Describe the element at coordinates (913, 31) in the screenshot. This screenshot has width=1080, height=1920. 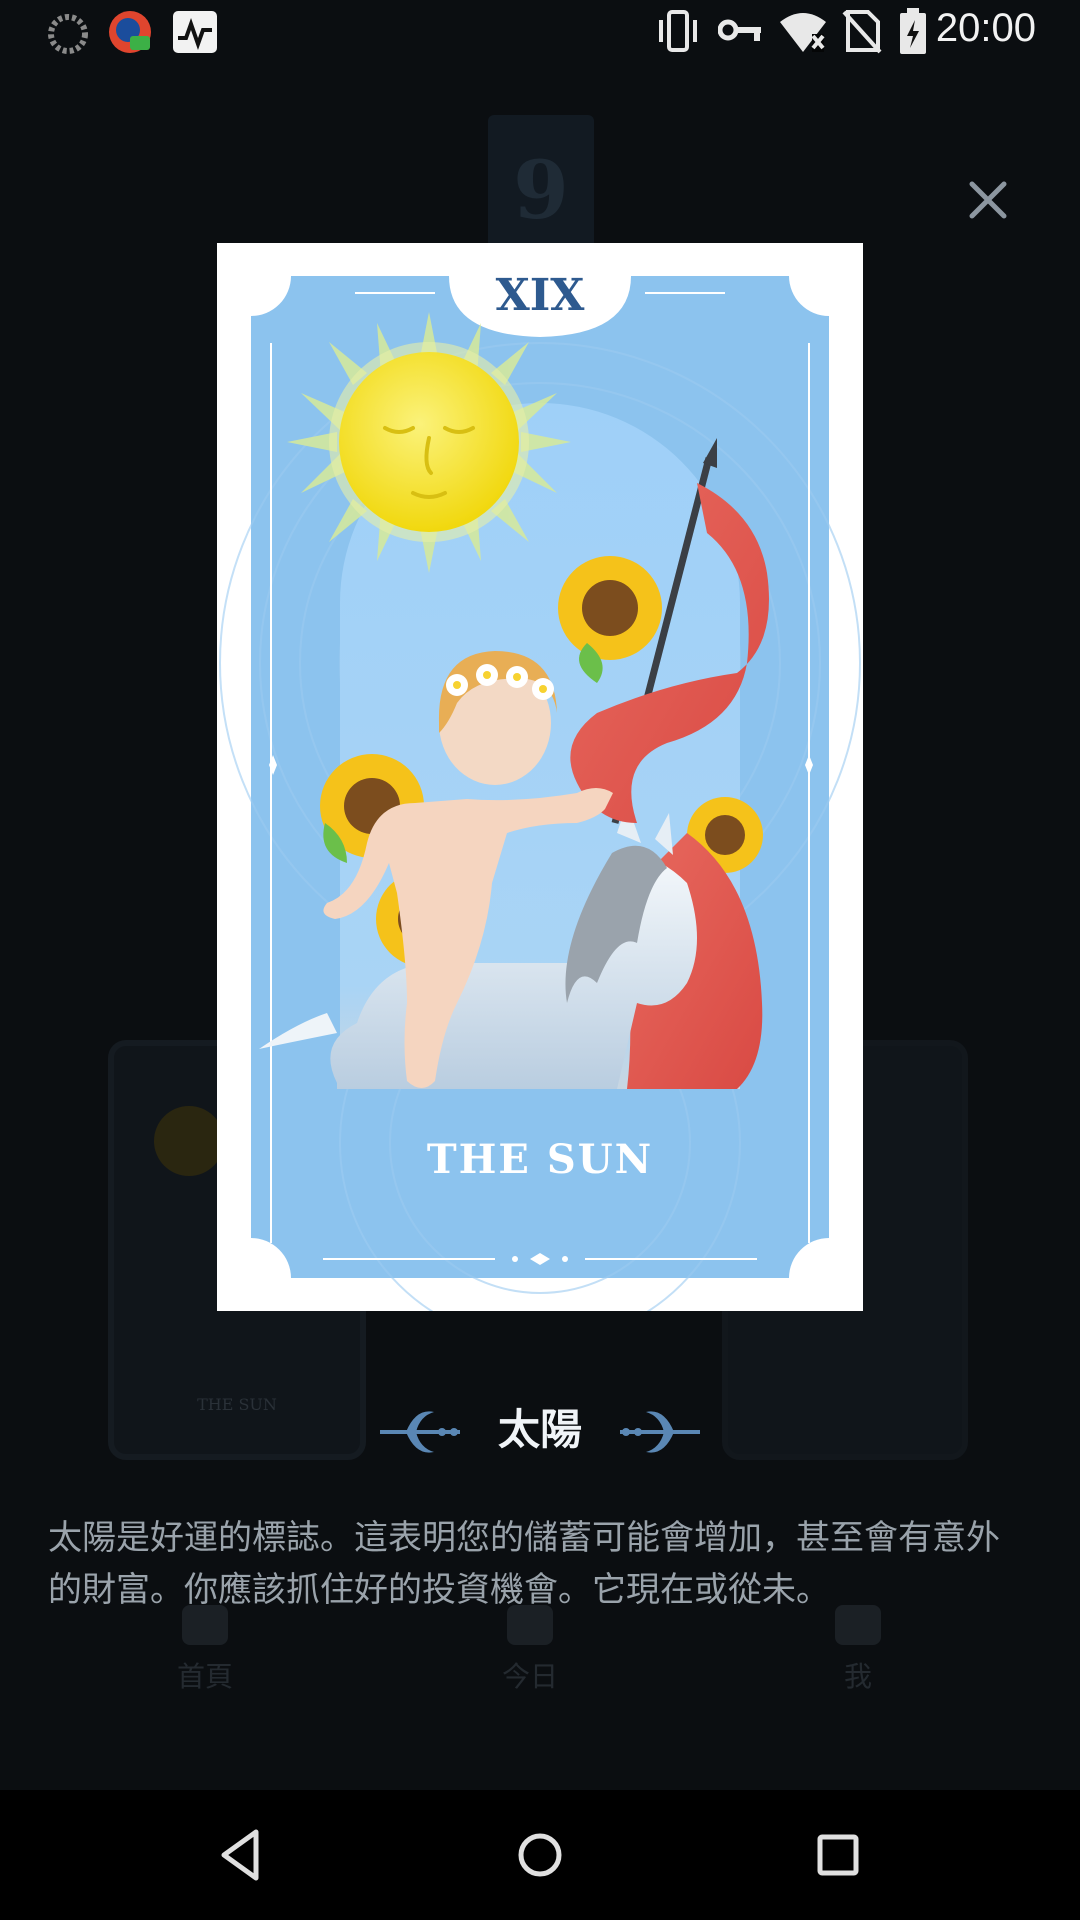
I see `battery-charging-icon` at that location.